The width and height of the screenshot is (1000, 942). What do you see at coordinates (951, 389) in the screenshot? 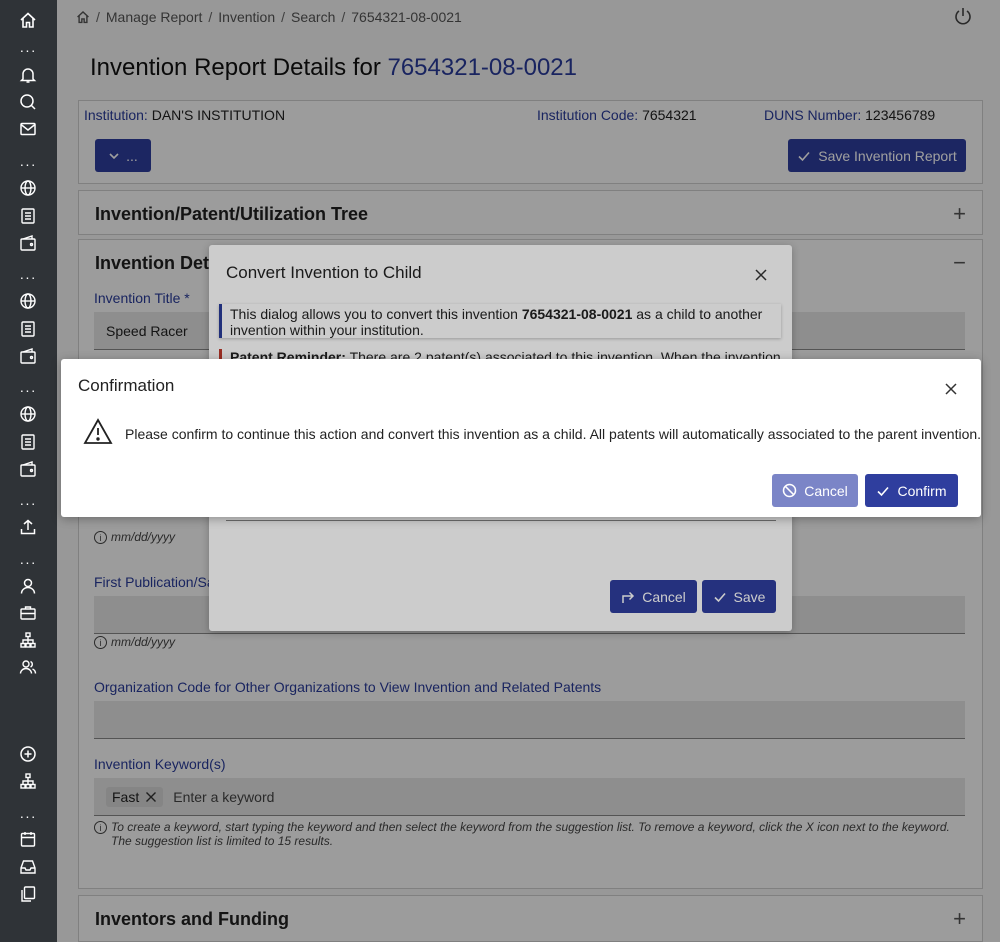
I see `close-icon` at bounding box center [951, 389].